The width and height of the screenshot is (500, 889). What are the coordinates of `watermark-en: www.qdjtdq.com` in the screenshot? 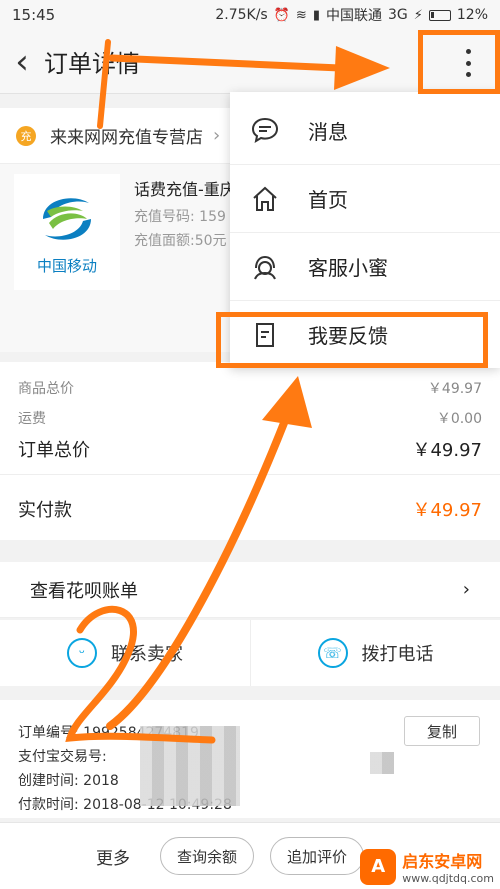 It's located at (448, 878).